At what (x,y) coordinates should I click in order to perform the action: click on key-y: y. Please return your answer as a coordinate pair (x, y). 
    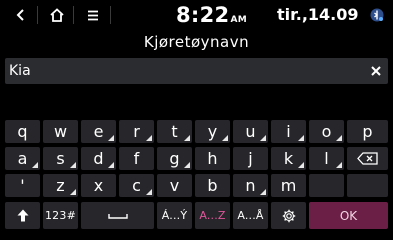
    Looking at the image, I should click on (212, 131).